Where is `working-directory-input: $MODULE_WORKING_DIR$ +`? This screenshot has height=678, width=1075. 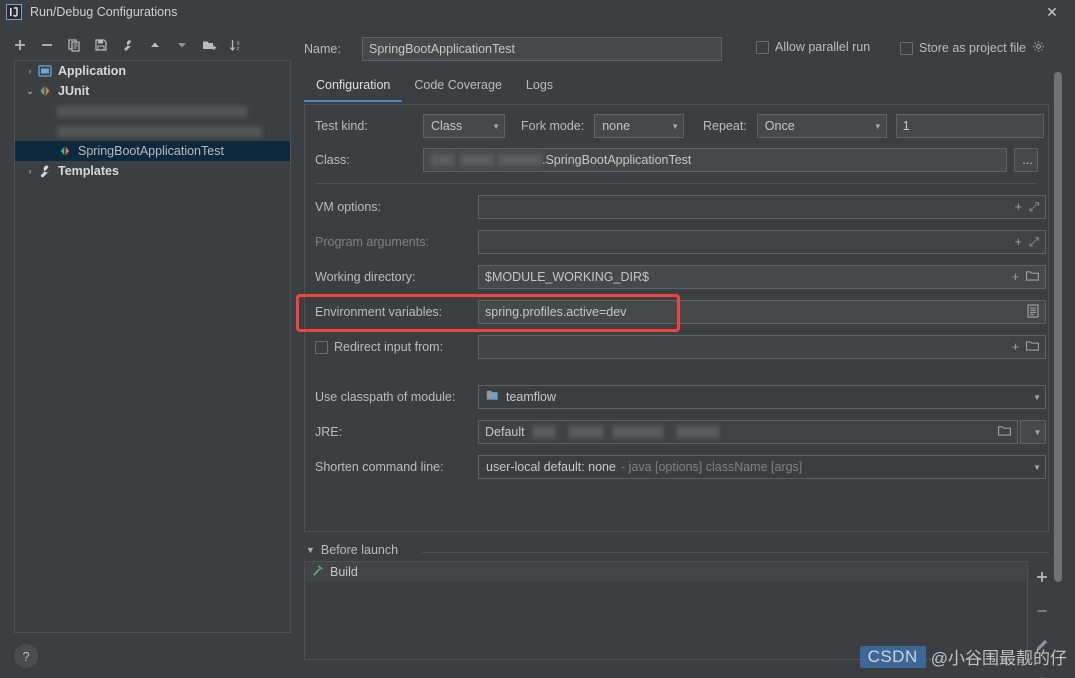 working-directory-input: $MODULE_WORKING_DIR$ + is located at coordinates (762, 277).